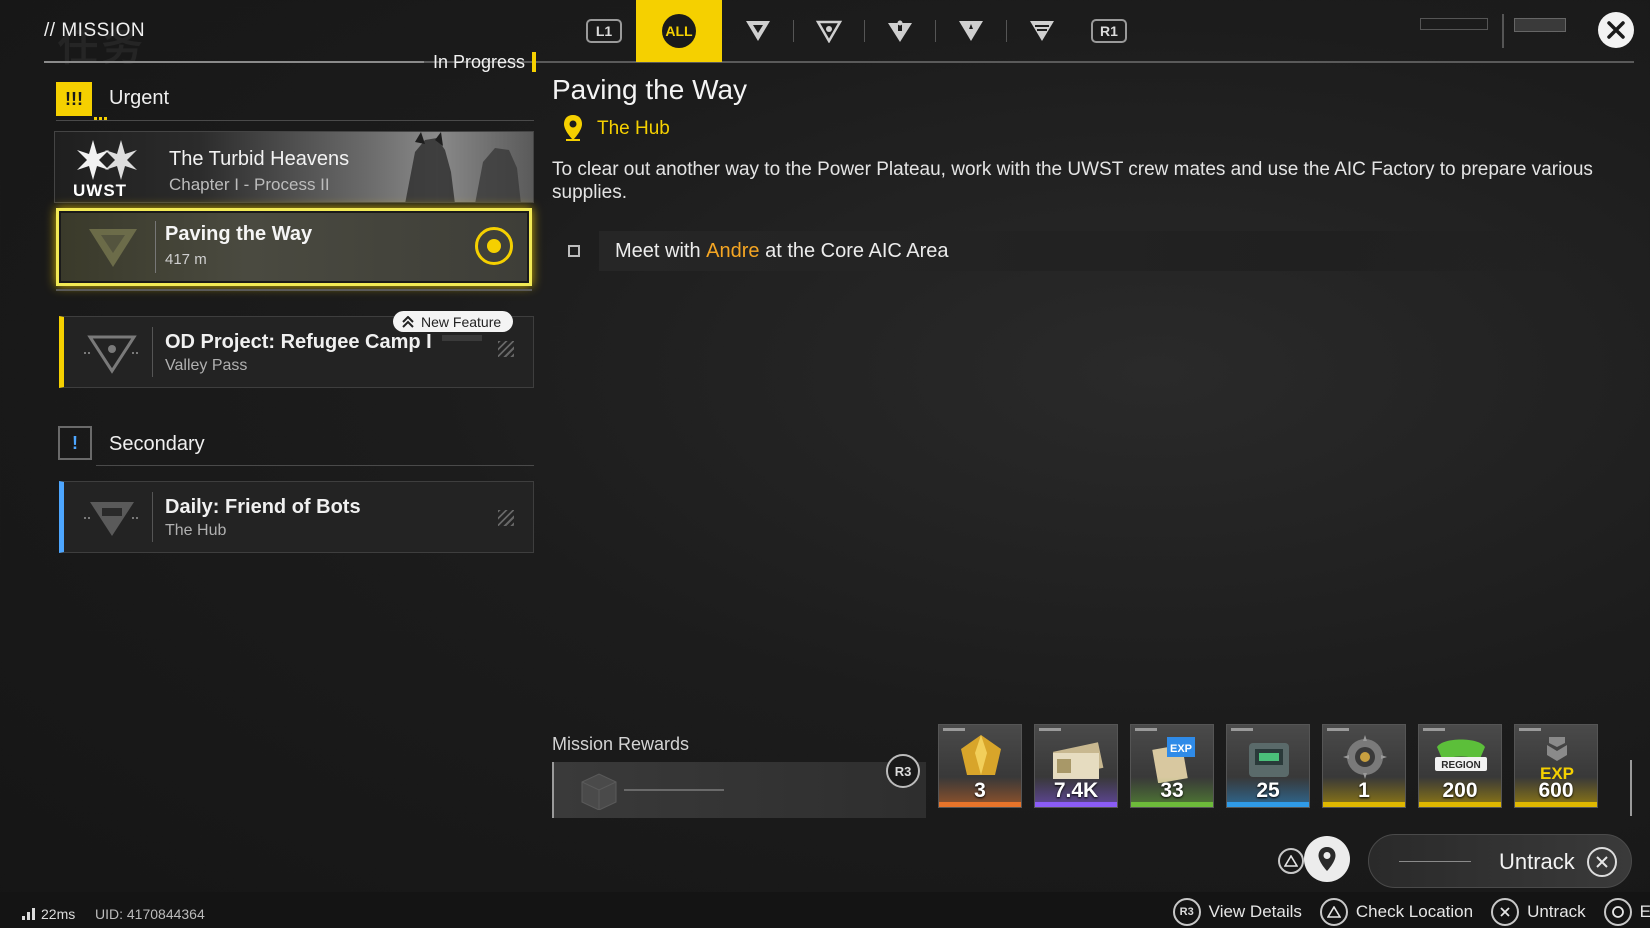 The image size is (1650, 928). I want to click on mission-item-paving-the-way: Paving the Way 417 m, so click(294, 247).